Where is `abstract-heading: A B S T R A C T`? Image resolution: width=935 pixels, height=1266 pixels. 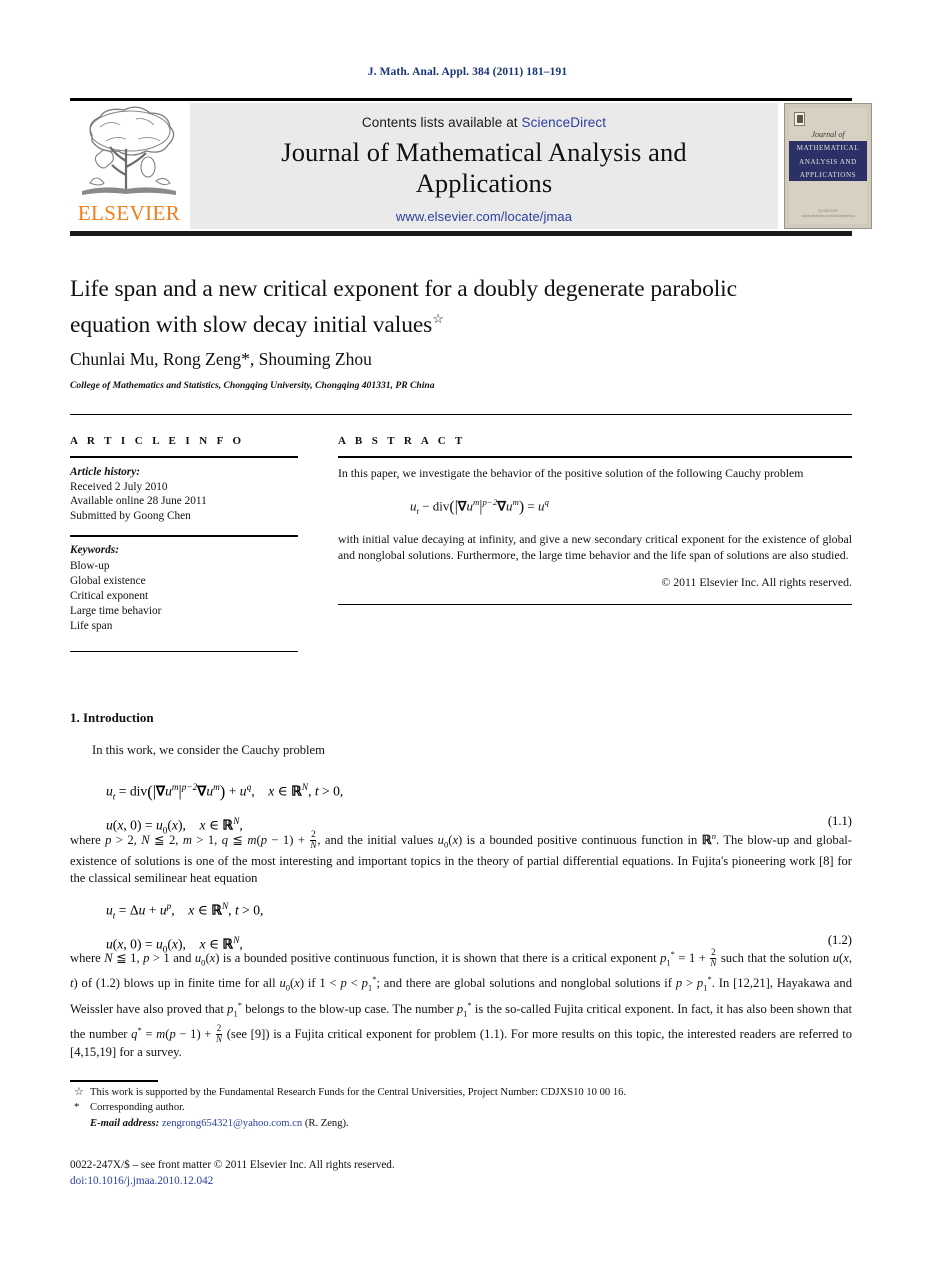 abstract-heading: A B S T R A C T is located at coordinates (402, 441).